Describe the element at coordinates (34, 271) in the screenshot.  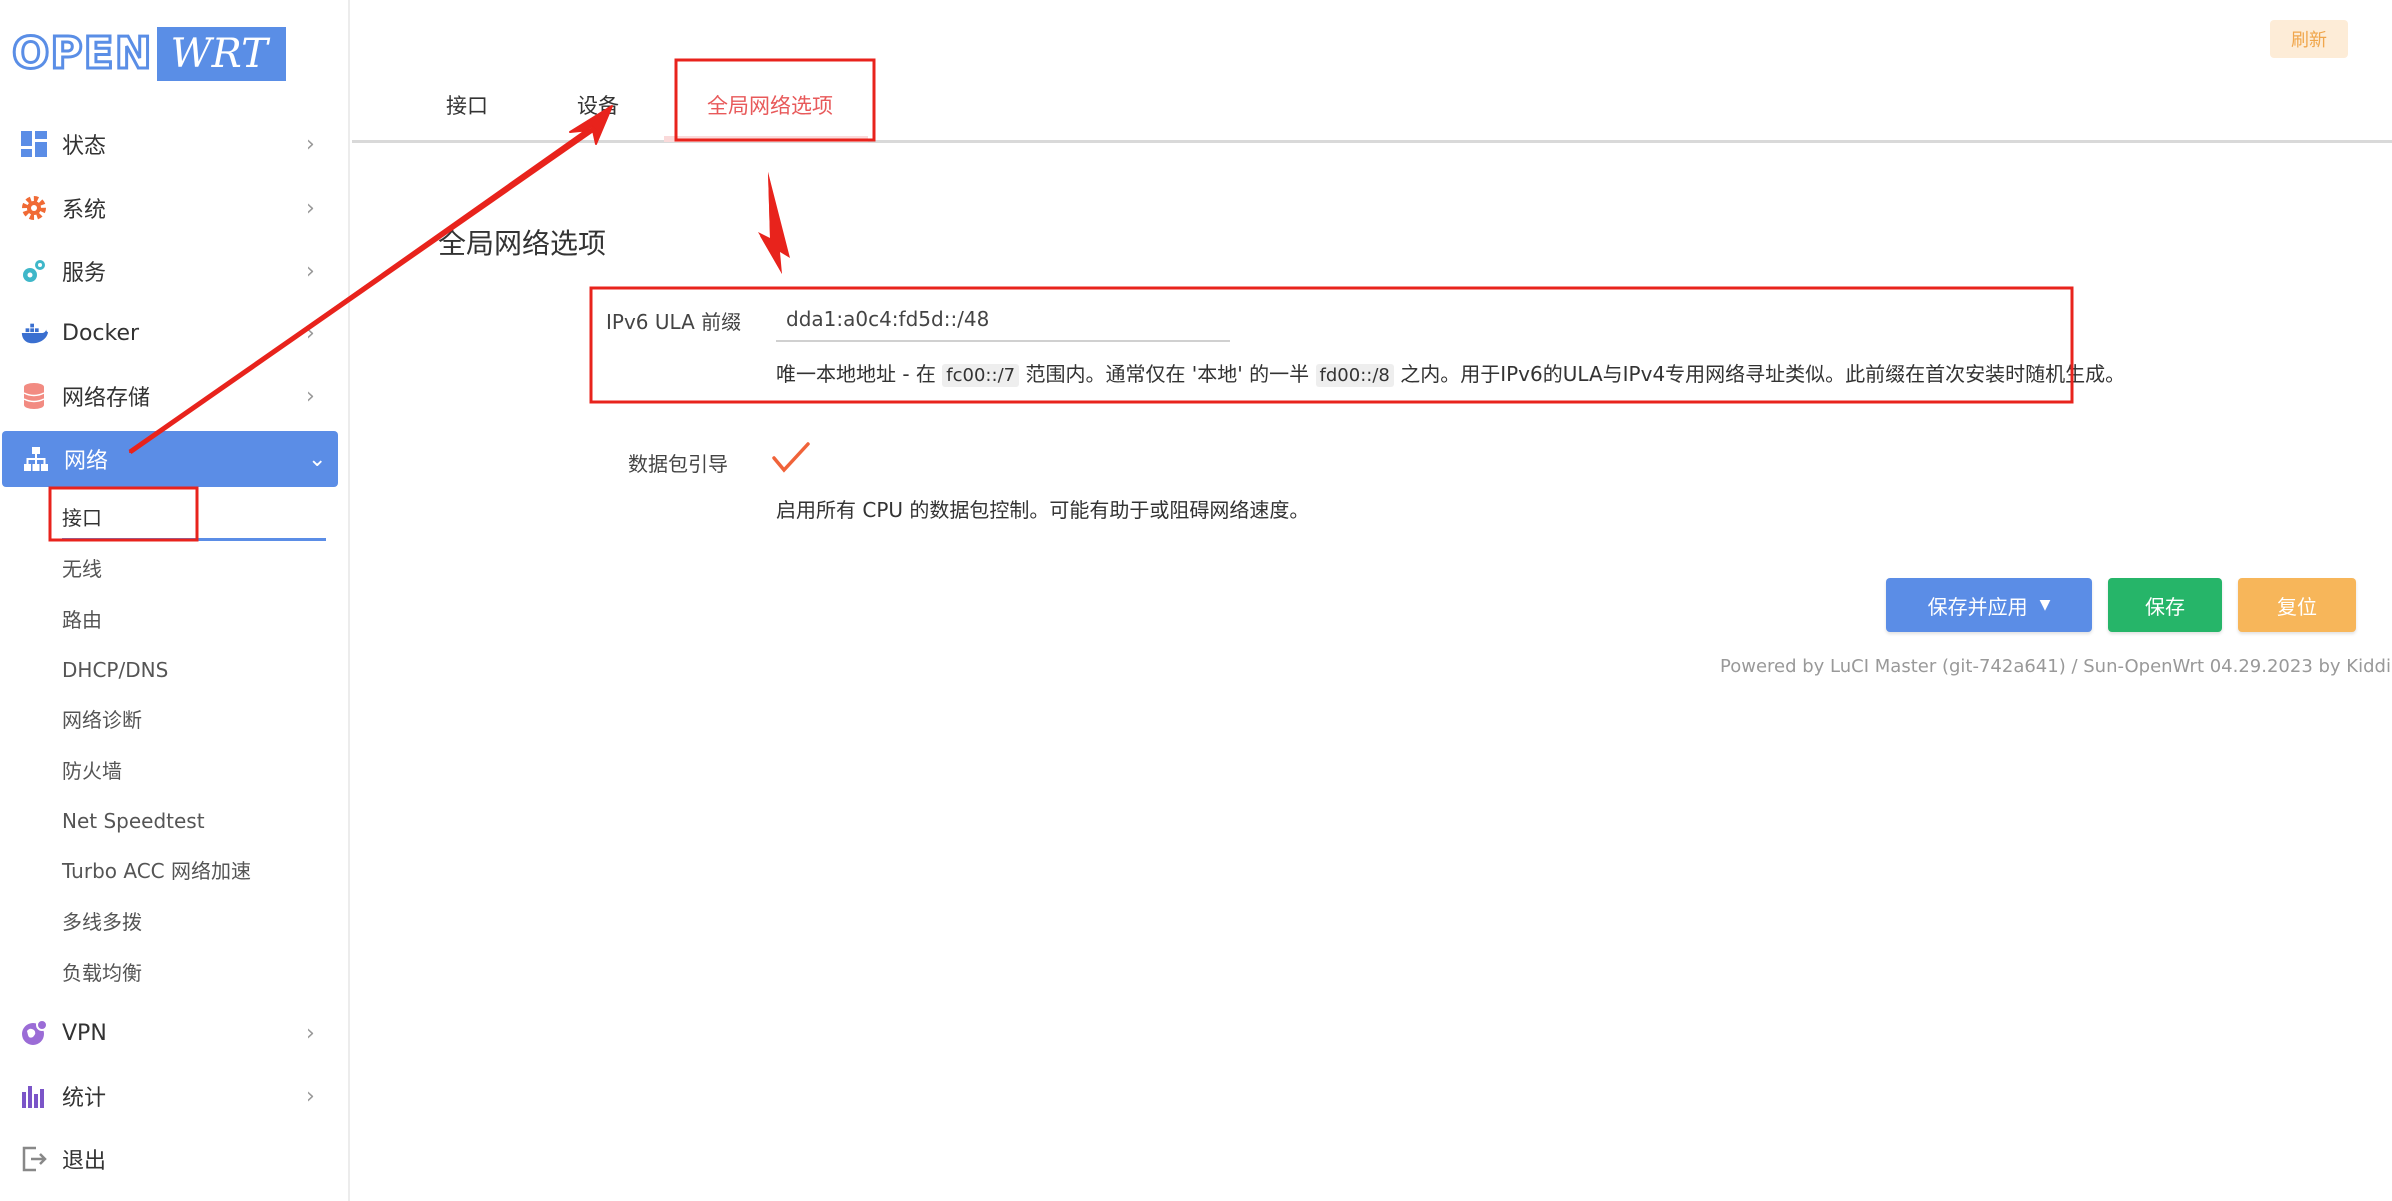
I see `services-gear-icon` at that location.